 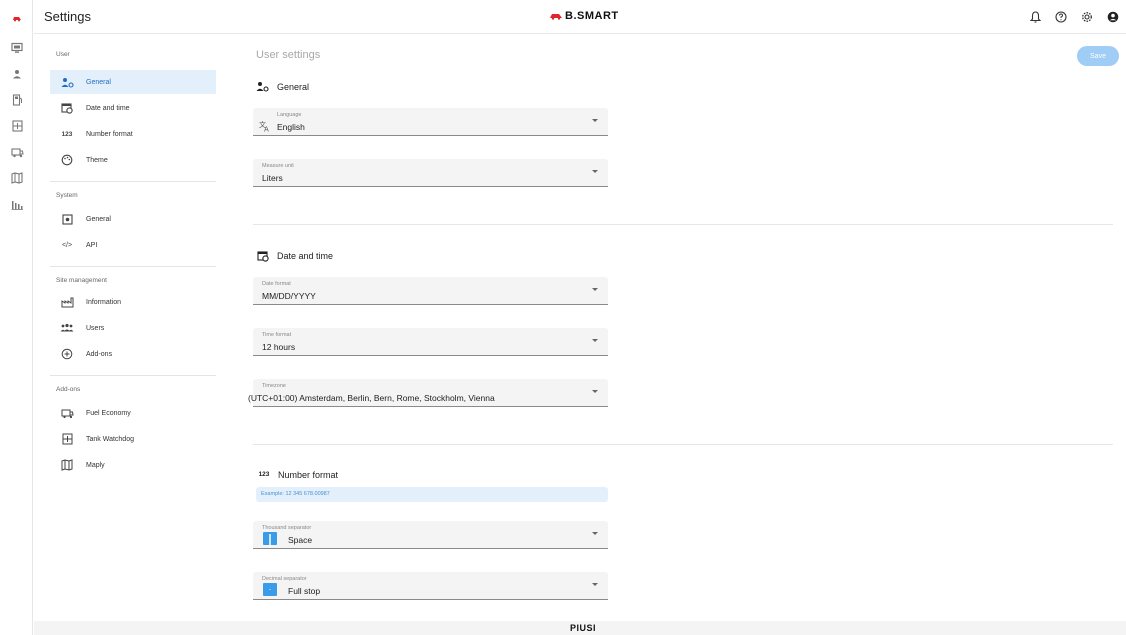 What do you see at coordinates (1098, 56) in the screenshot?
I see `save-button: Save` at bounding box center [1098, 56].